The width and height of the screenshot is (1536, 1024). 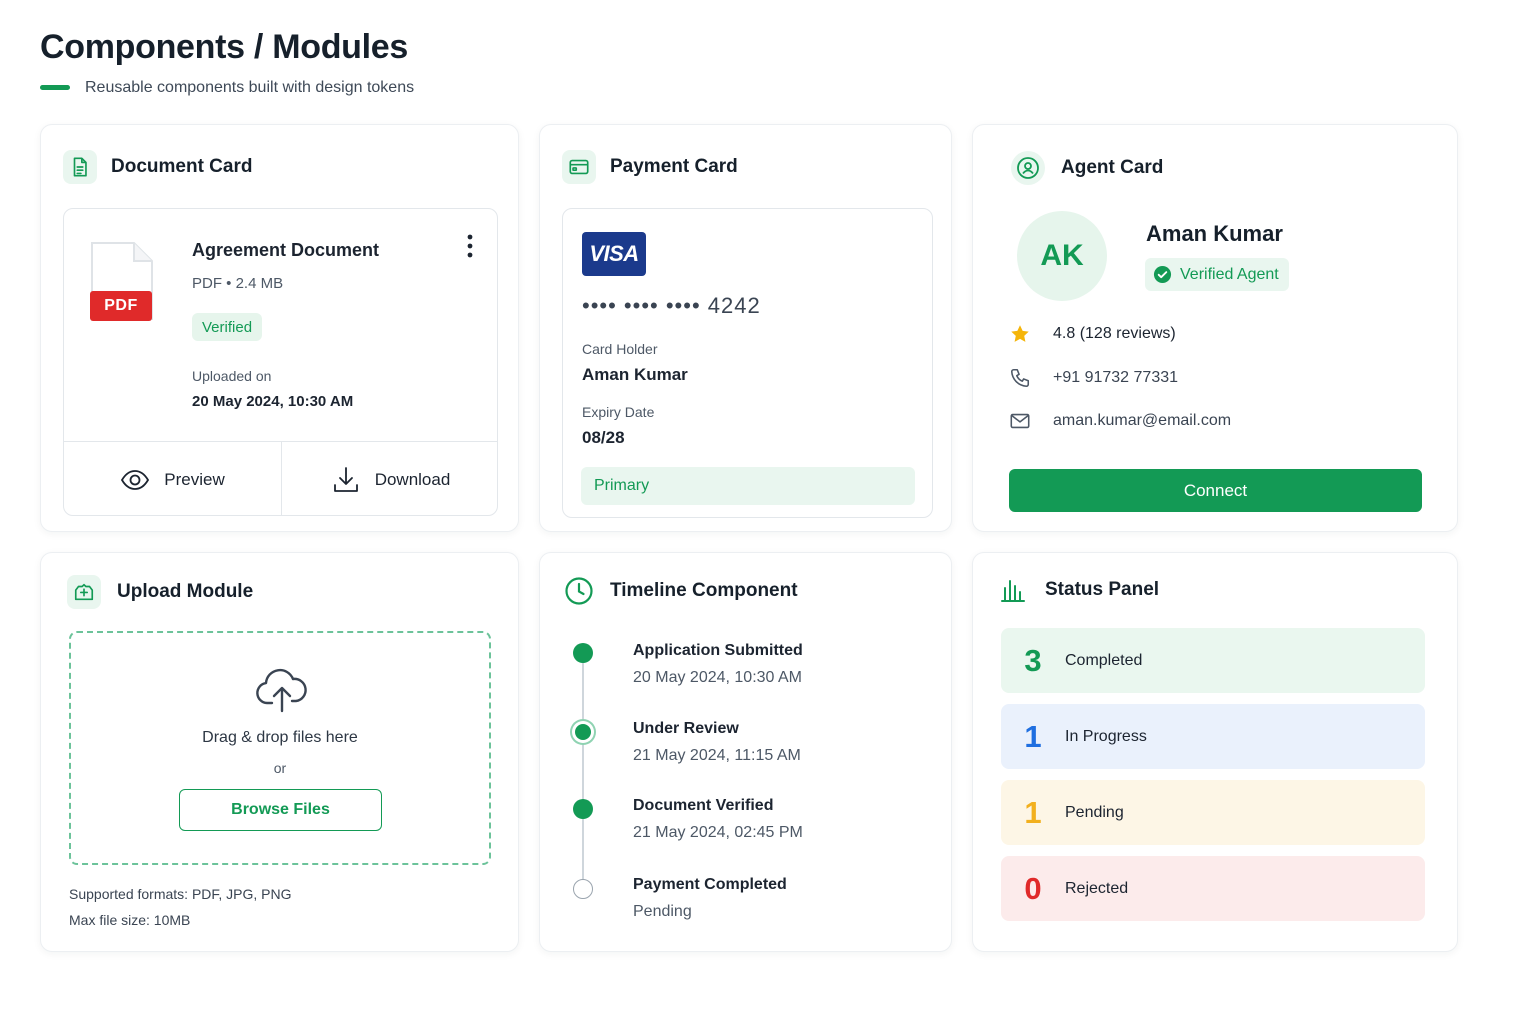 I want to click on visa-logo: VISA, so click(x=614, y=254).